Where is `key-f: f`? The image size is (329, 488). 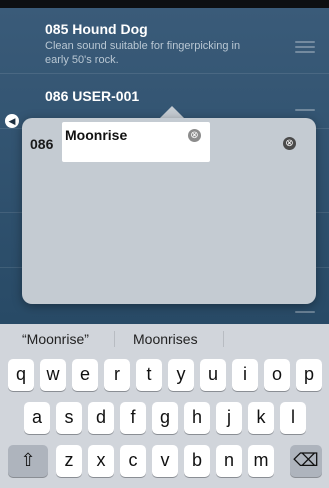
key-f: f is located at coordinates (133, 418).